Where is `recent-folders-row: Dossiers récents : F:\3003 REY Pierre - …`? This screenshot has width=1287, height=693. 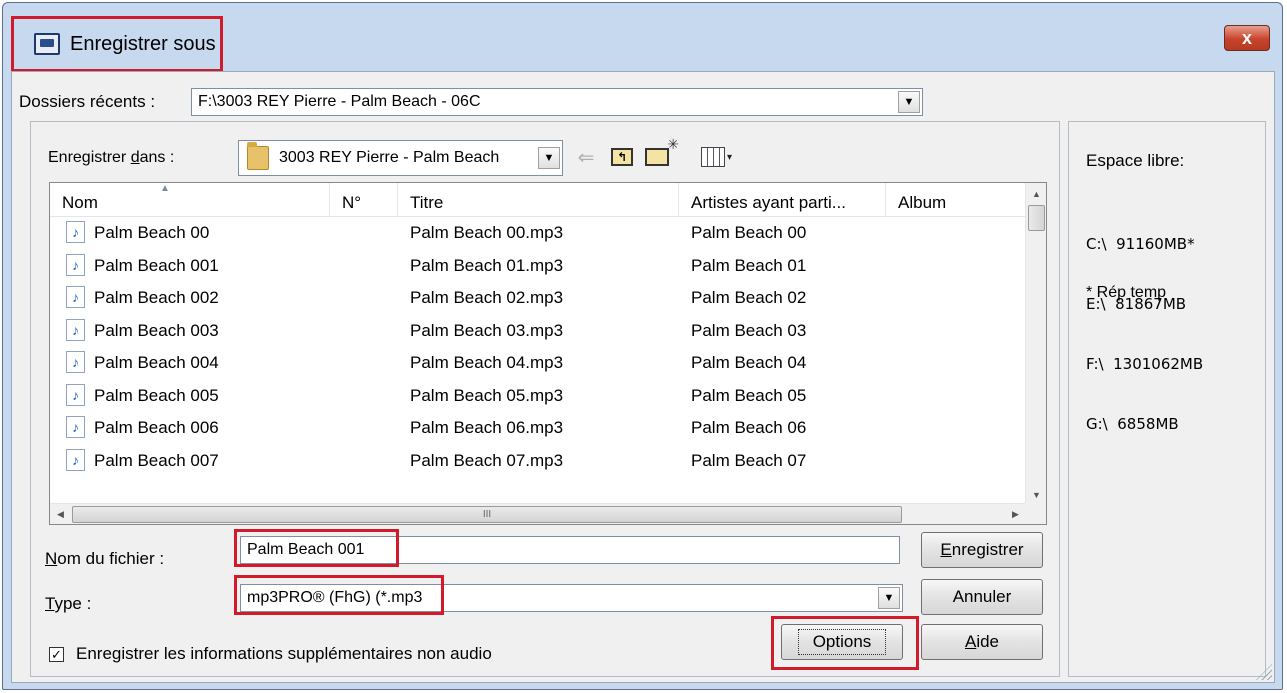
recent-folders-row: Dossiers récents : F:\3003 REY Pierre - … is located at coordinates (472, 101).